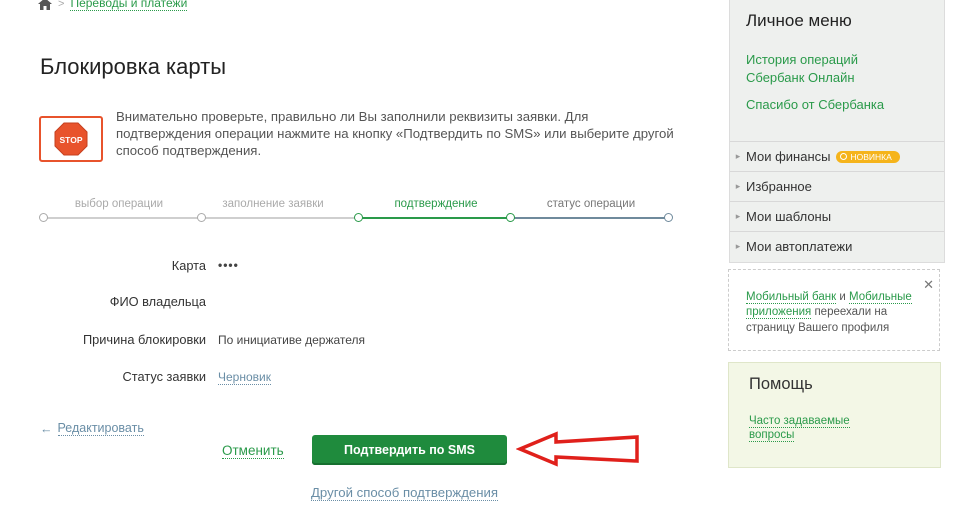  I want to click on menu-item-label: Избранное, so click(779, 186).